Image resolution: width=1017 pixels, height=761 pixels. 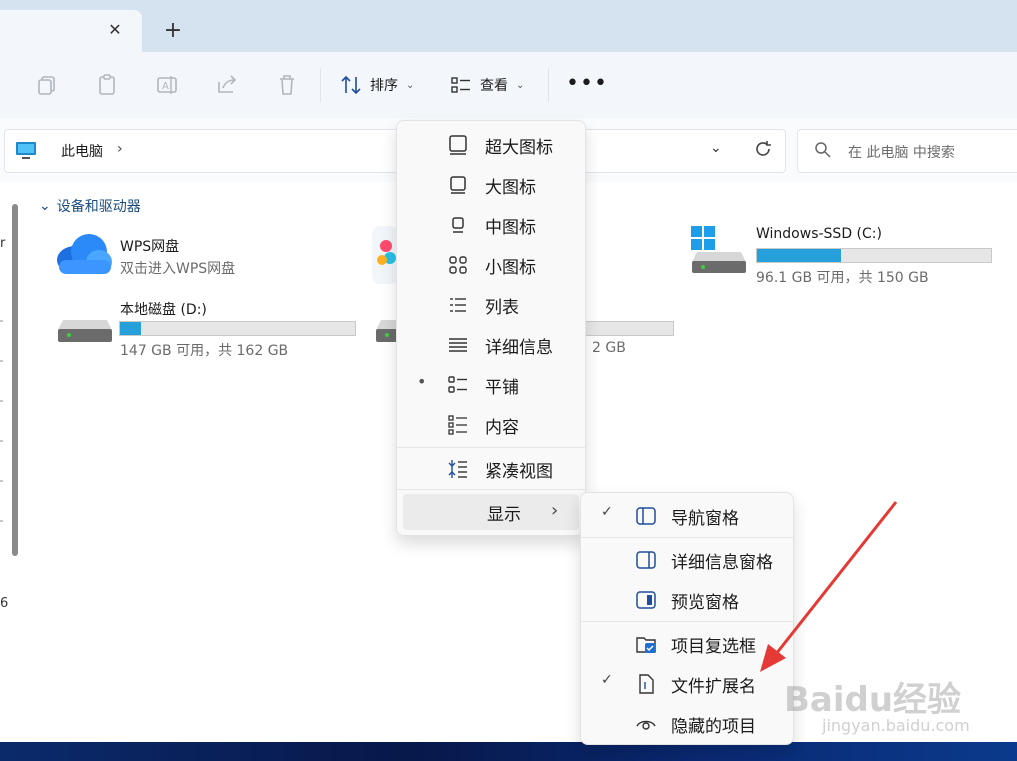 I want to click on watermark-url: jingyan.baidu.com, so click(x=896, y=725).